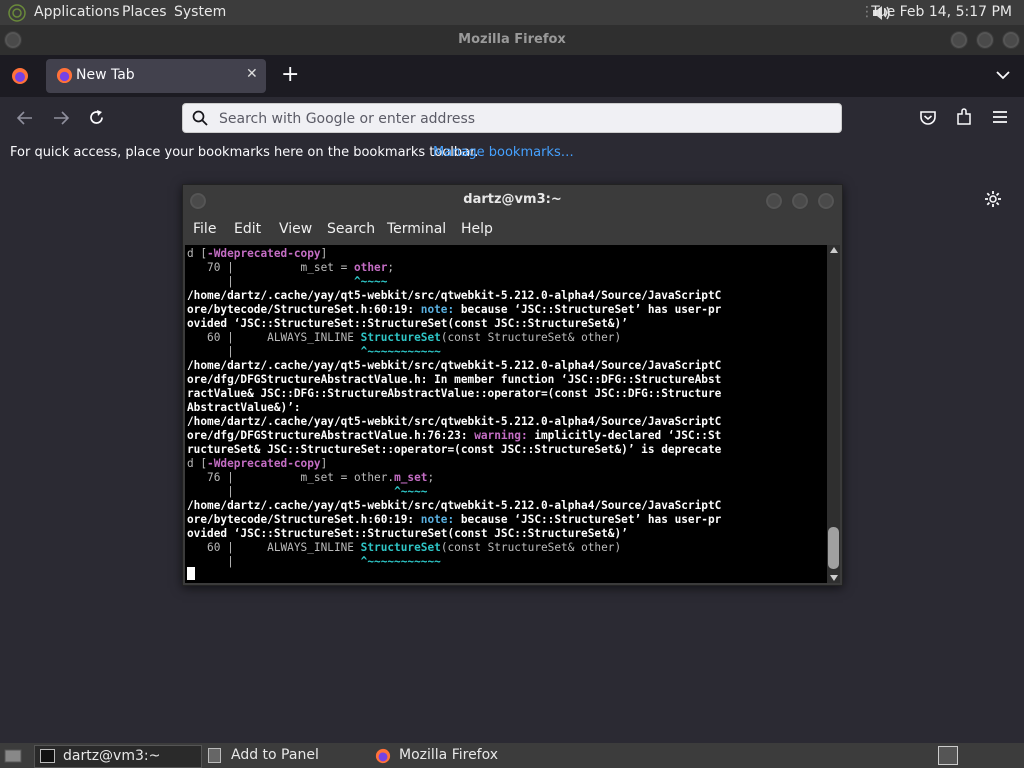 The height and width of the screenshot is (768, 1024). Describe the element at coordinates (311, 477) in the screenshot. I see `terminal-line: 76 | m_set = other.m_set;` at that location.